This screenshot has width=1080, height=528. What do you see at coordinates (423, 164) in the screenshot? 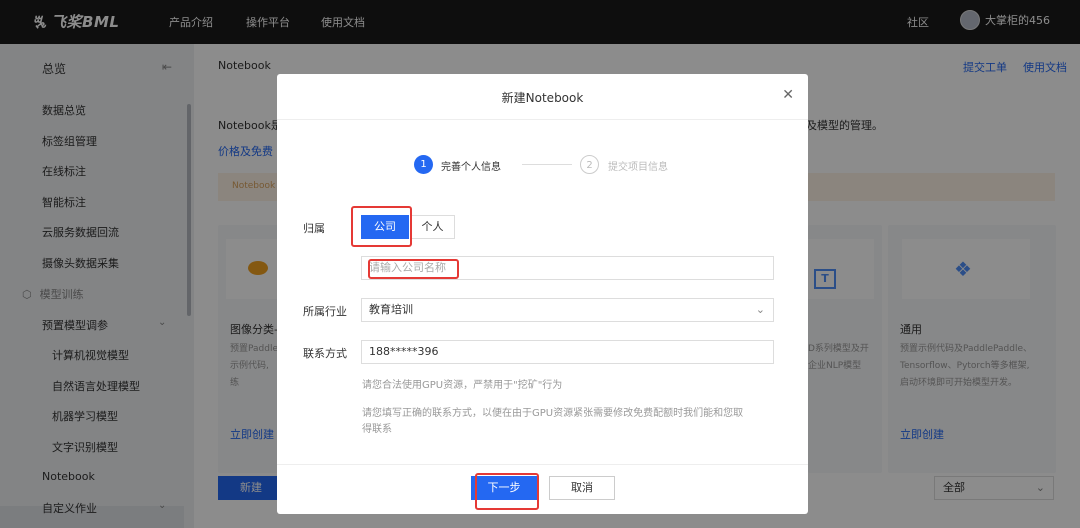
I see `step-1-circle: 1` at bounding box center [423, 164].